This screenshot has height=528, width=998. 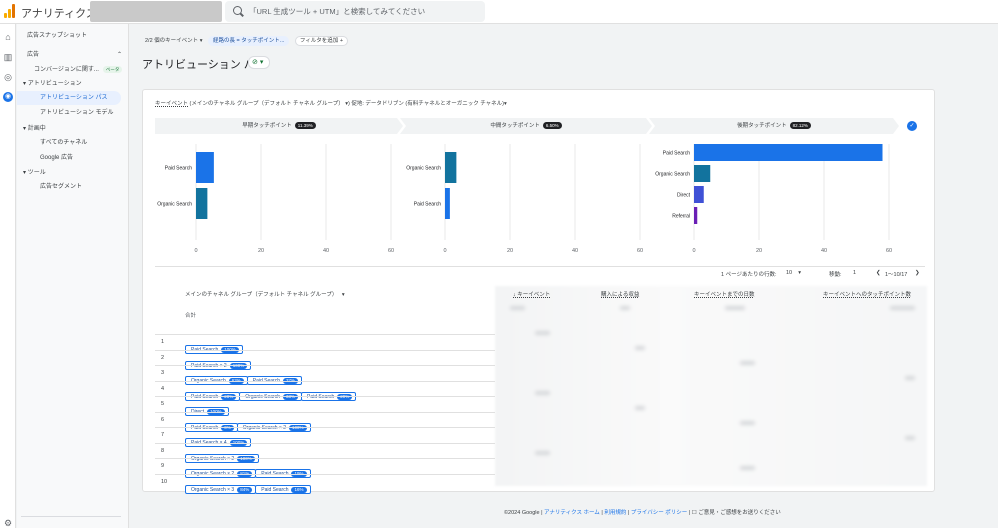 I want to click on category-label: Referral, so click(x=681, y=217).